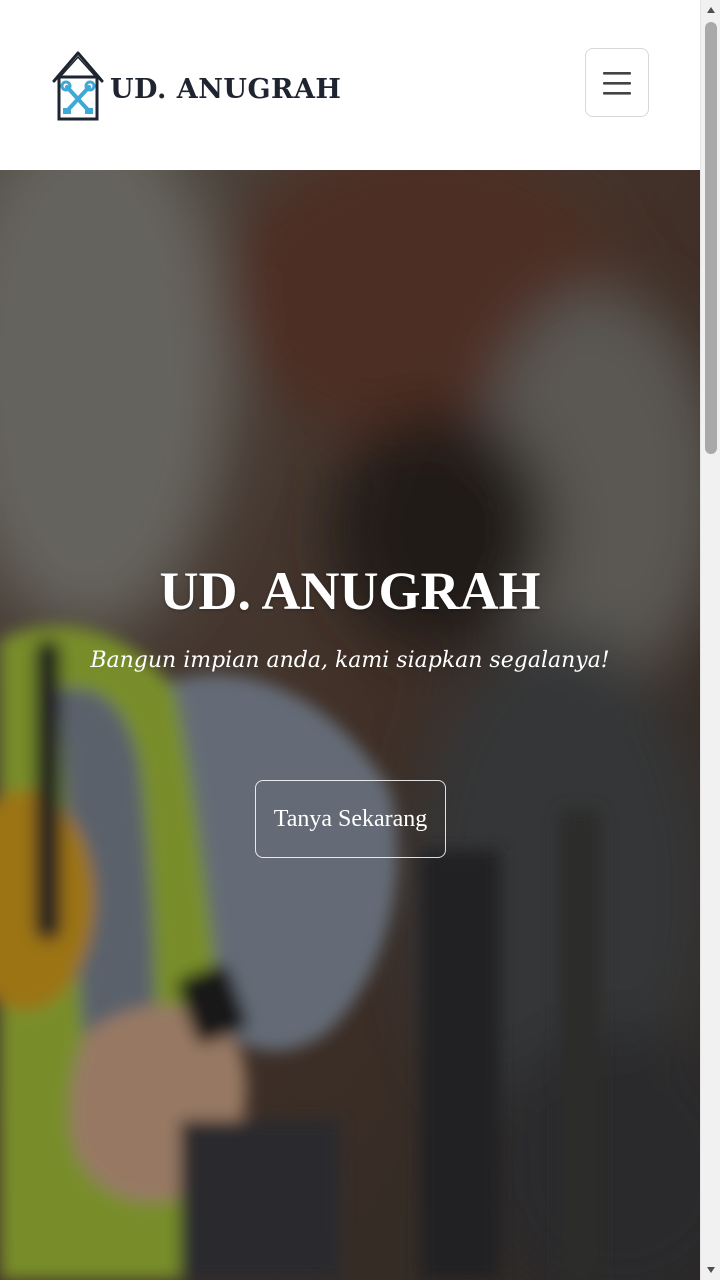 The height and width of the screenshot is (1280, 720). Describe the element at coordinates (350, 85) in the screenshot. I see `navbar: UD. ANUGRAH` at that location.